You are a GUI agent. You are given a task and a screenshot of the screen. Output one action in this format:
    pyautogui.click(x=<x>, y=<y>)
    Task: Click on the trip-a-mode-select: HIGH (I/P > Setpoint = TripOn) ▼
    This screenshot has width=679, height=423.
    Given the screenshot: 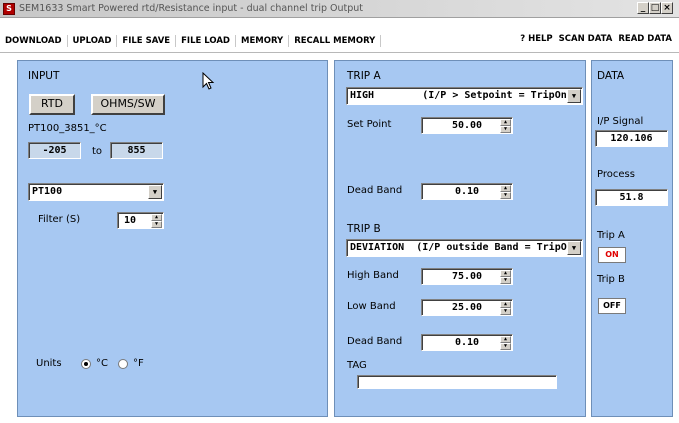 What is the action you would take?
    pyautogui.click(x=464, y=96)
    